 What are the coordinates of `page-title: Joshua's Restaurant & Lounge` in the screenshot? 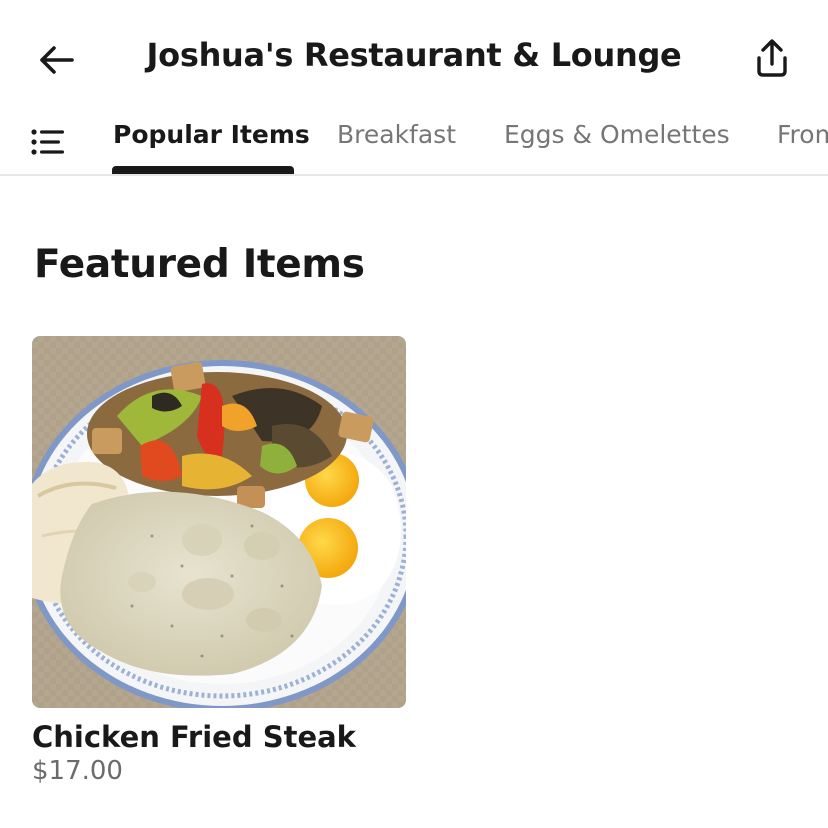 It's located at (414, 55).